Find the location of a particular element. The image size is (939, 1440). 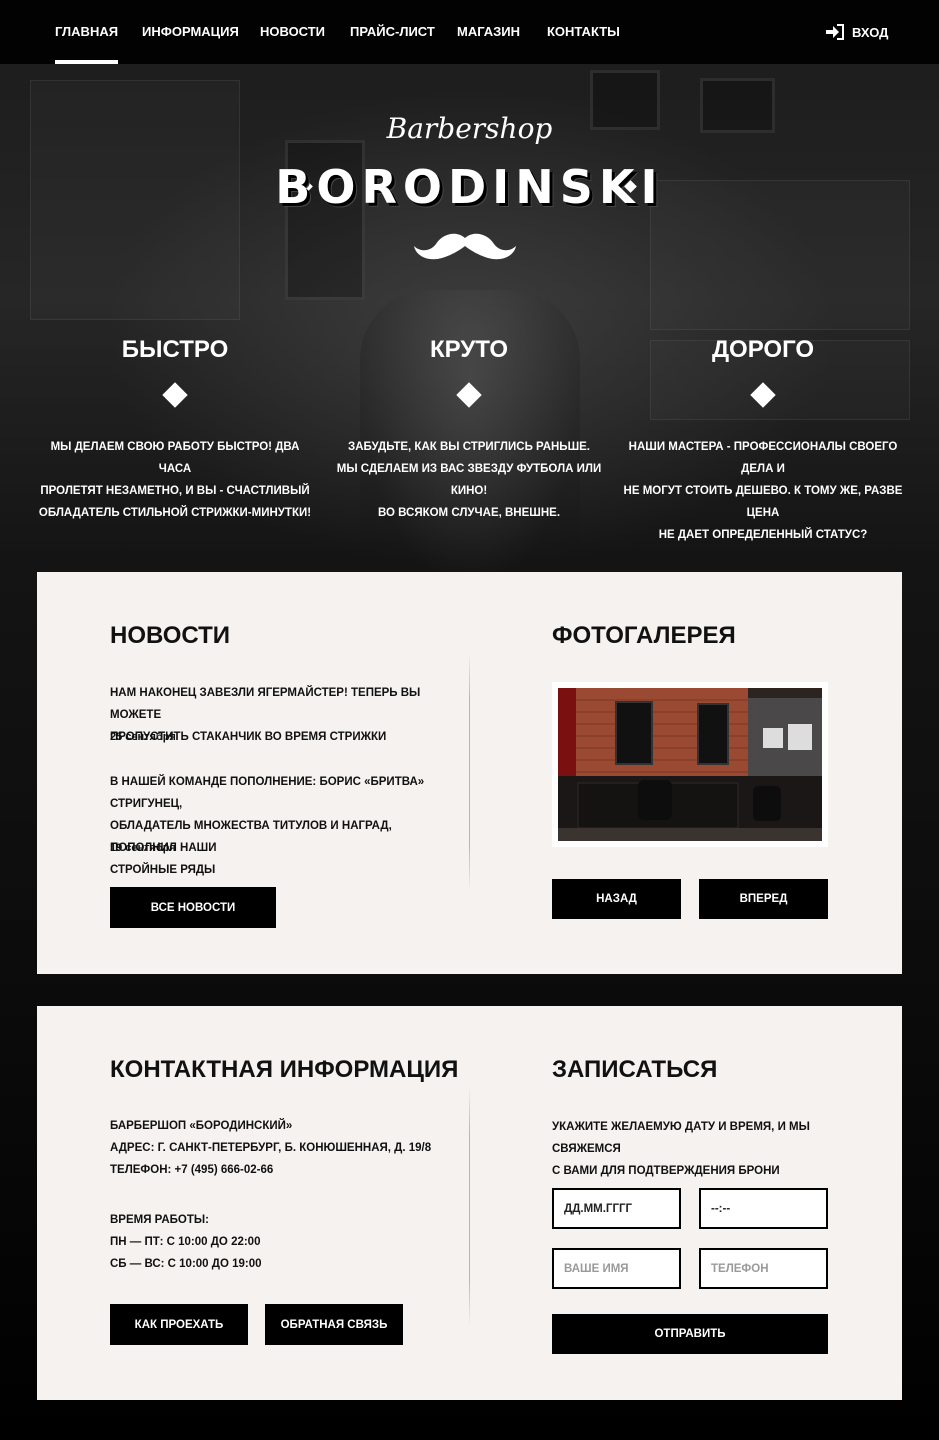

nav-item-info: ИНФОРМАЦИЯ is located at coordinates (190, 44).